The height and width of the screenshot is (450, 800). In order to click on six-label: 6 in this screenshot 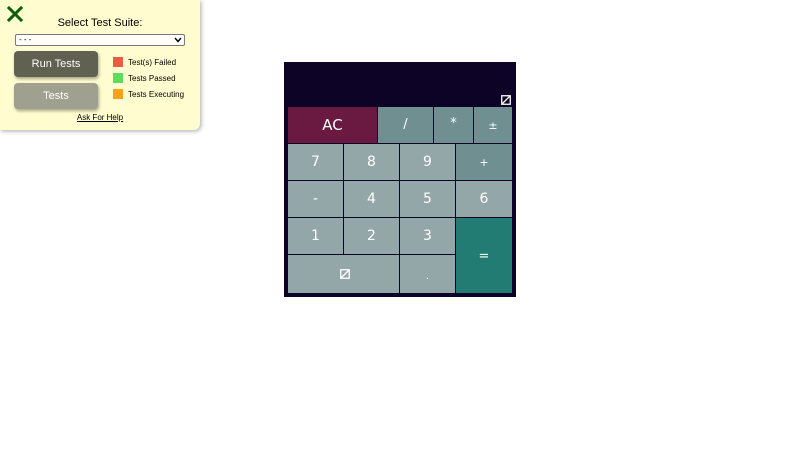, I will do `click(484, 199)`.